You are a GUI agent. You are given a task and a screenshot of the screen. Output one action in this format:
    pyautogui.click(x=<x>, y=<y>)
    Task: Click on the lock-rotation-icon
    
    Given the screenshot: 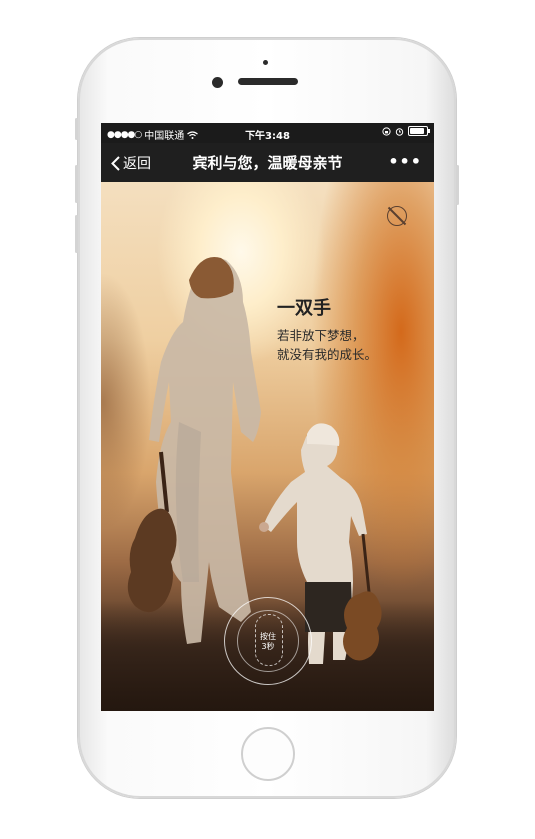 What is the action you would take?
    pyautogui.click(x=386, y=131)
    